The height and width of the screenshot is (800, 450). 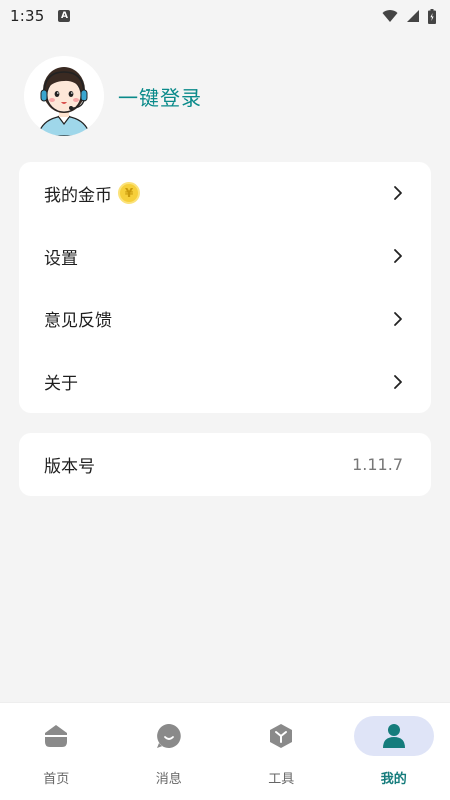 What do you see at coordinates (225, 256) in the screenshot?
I see `menu-item-settings: 设置` at bounding box center [225, 256].